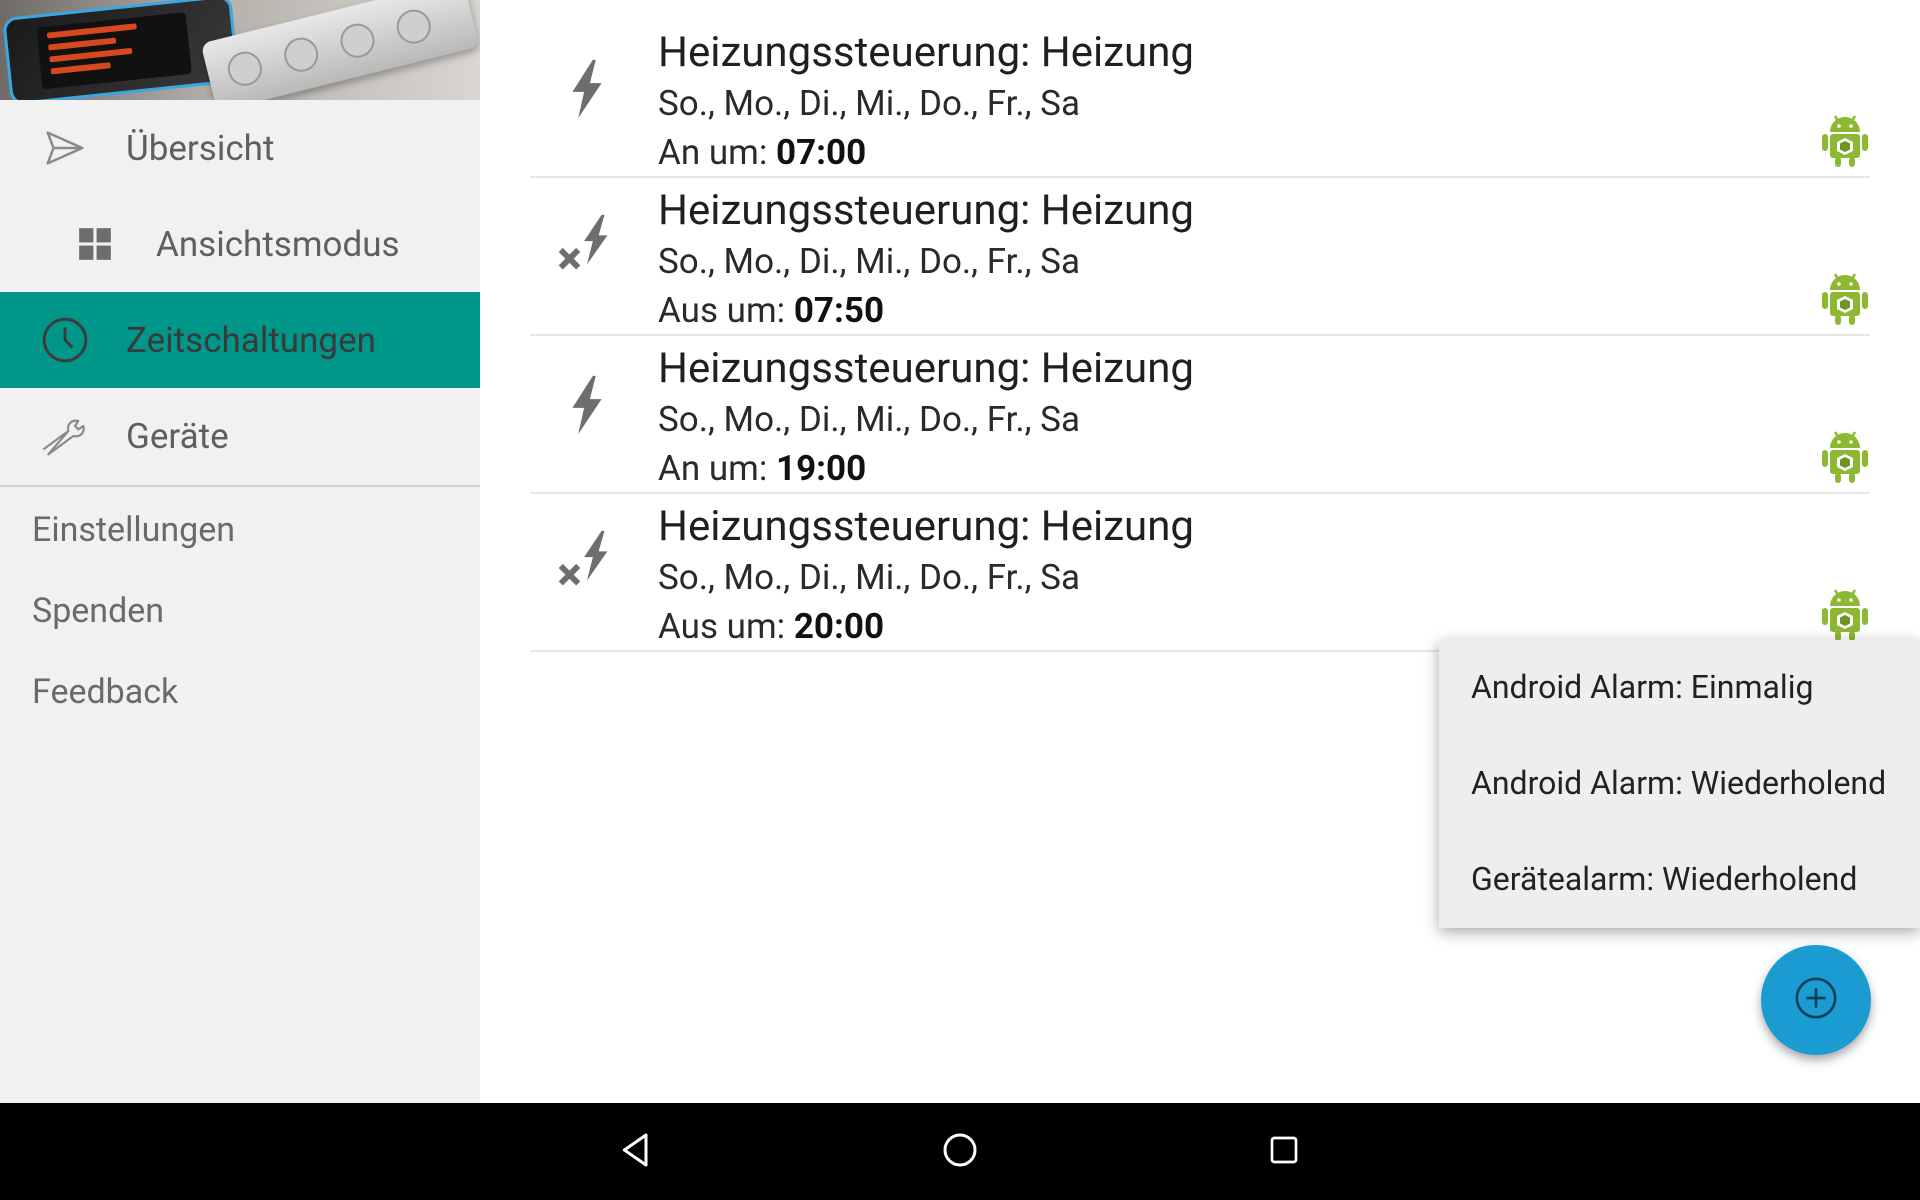 The width and height of the screenshot is (1920, 1200). Describe the element at coordinates (65, 340) in the screenshot. I see `clock-icon` at that location.